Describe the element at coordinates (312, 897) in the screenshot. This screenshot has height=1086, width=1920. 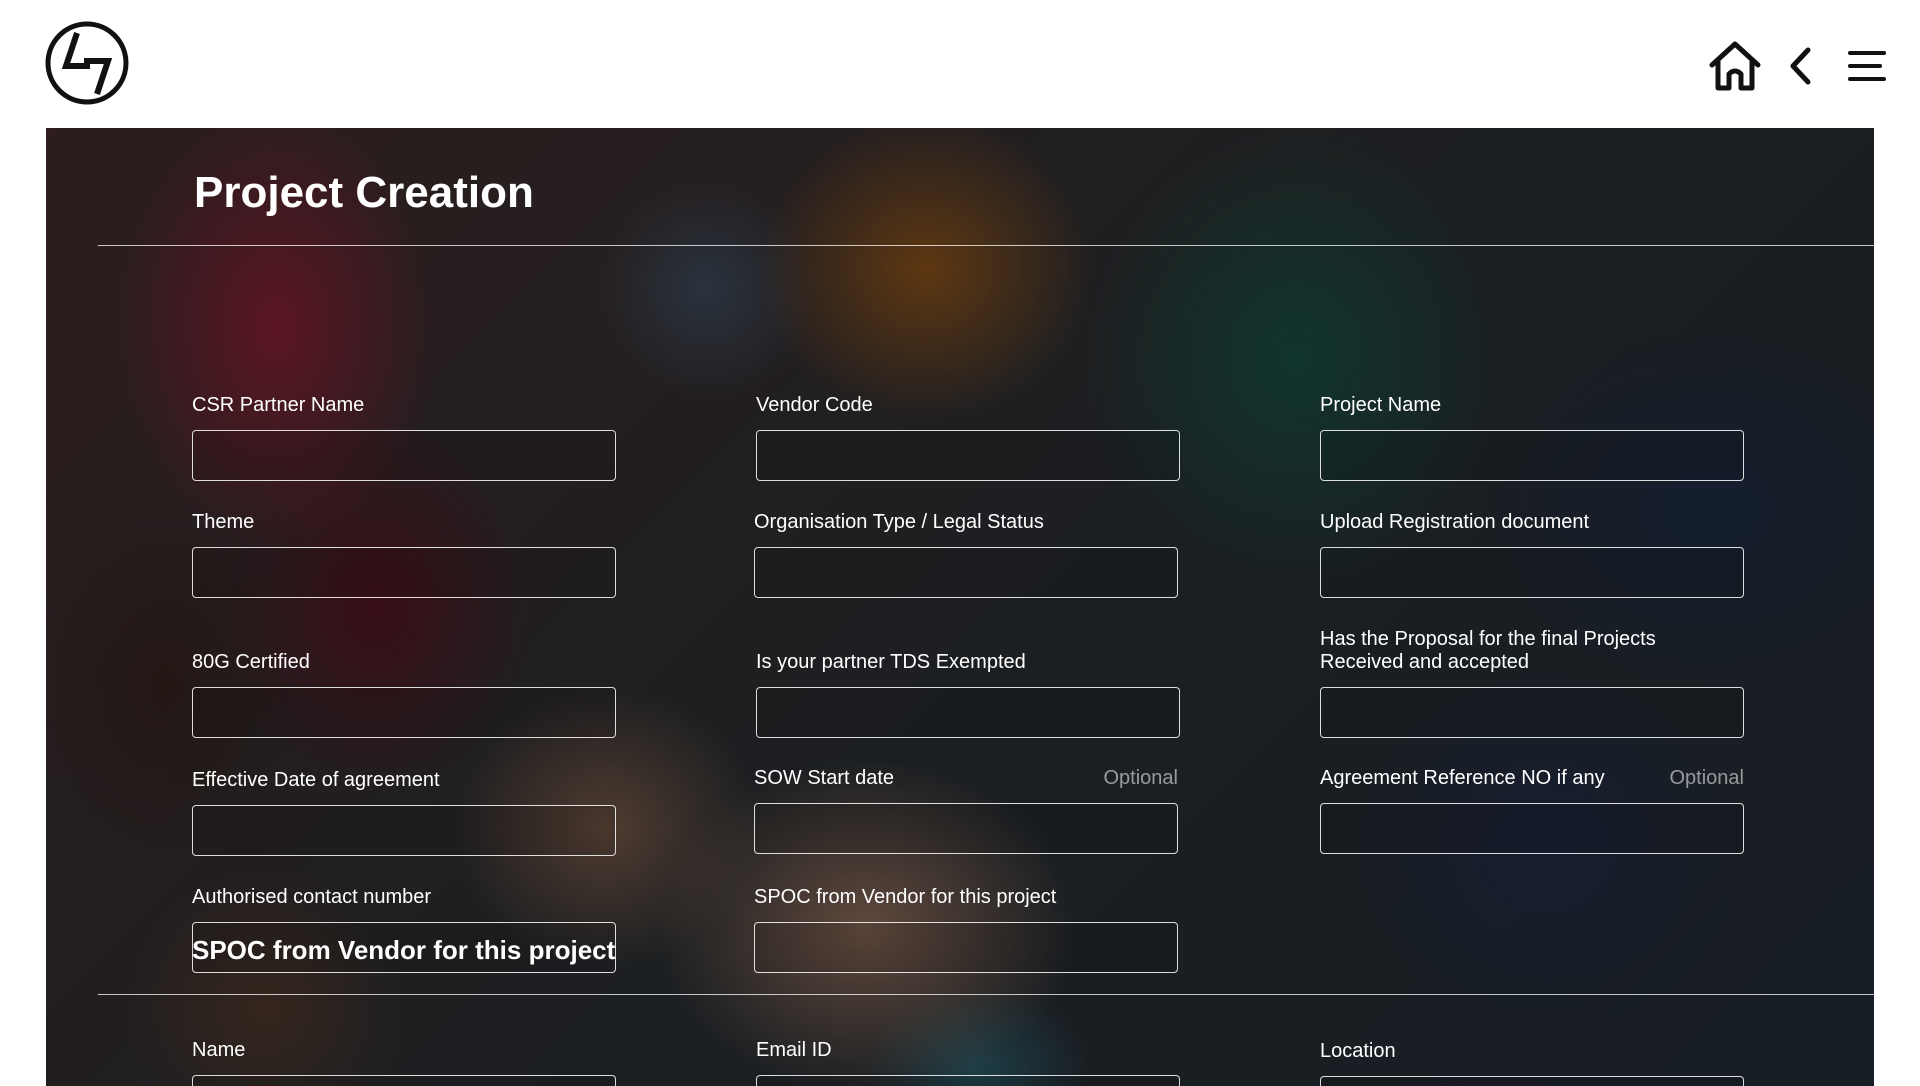
I see `authorised-contact-label: Authorised contact number` at that location.